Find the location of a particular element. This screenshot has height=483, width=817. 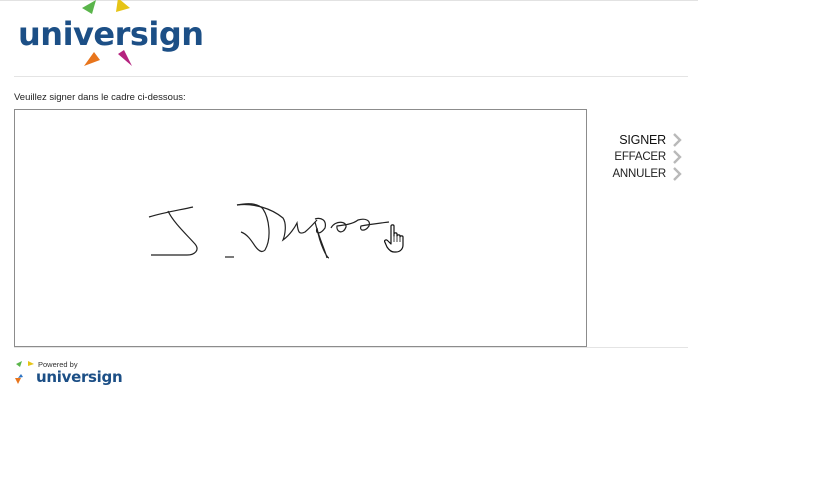

powered-by-logo: Powered by universign is located at coordinates (69, 374).